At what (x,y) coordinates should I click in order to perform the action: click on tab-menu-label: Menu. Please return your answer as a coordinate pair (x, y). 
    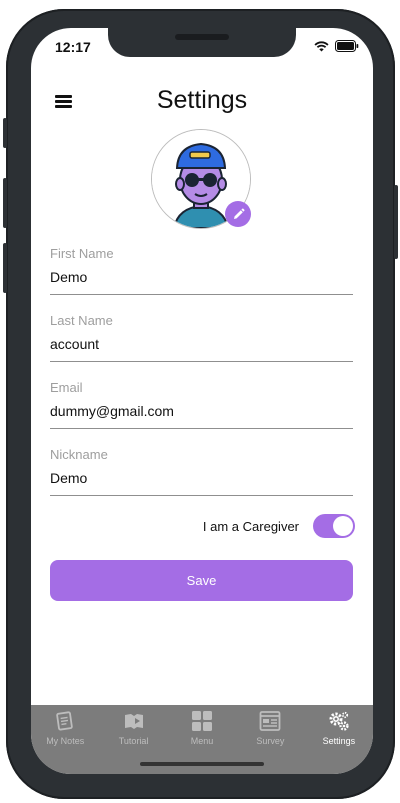
    Looking at the image, I should click on (202, 741).